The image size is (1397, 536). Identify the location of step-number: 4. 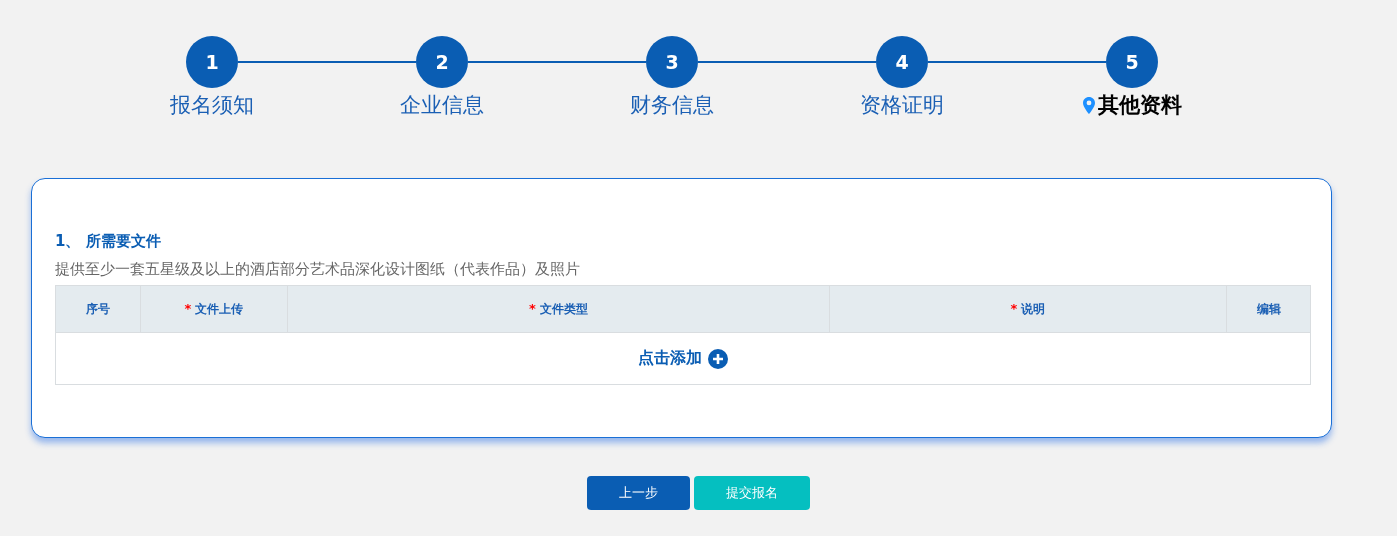
(902, 62).